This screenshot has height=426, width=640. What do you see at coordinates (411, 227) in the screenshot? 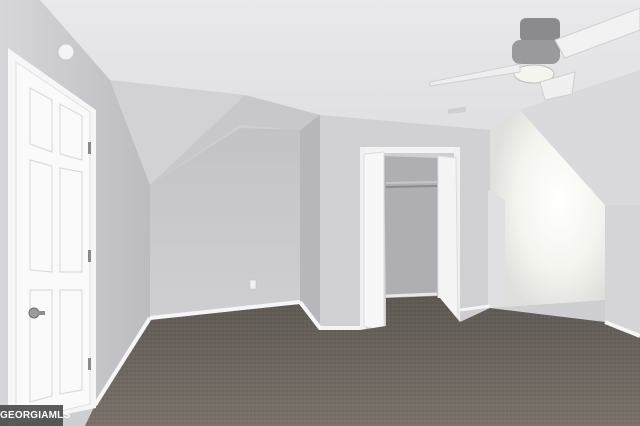
I see `closet-interior` at bounding box center [411, 227].